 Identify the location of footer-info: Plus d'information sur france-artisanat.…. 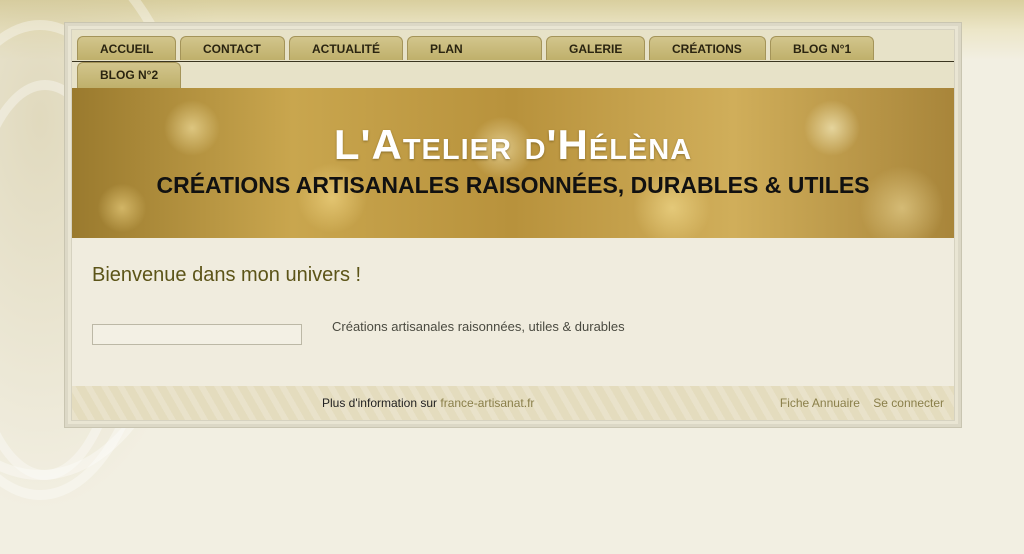
(428, 403).